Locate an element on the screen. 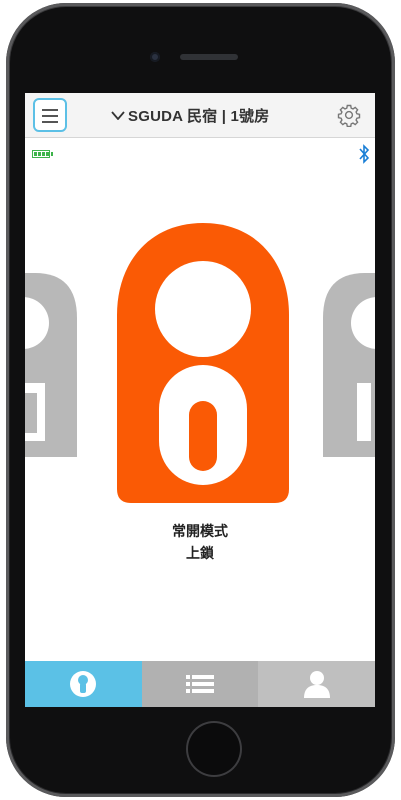 This screenshot has width=401, height=800. page-title: SGUDA 民宿 | 1號房 is located at coordinates (199, 116).